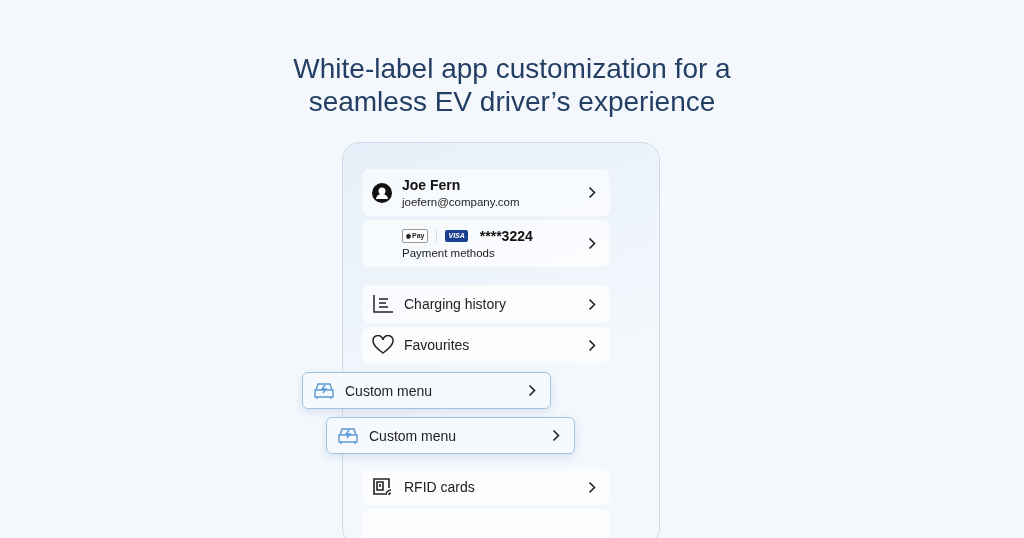 This screenshot has width=1024, height=538. Describe the element at coordinates (383, 304) in the screenshot. I see `list-chart-icon` at that location.